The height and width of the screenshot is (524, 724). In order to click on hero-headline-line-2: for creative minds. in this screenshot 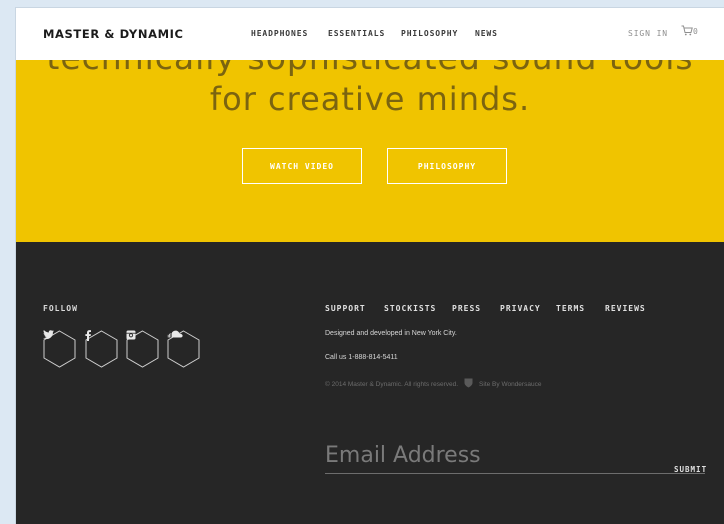, I will do `click(370, 99)`.